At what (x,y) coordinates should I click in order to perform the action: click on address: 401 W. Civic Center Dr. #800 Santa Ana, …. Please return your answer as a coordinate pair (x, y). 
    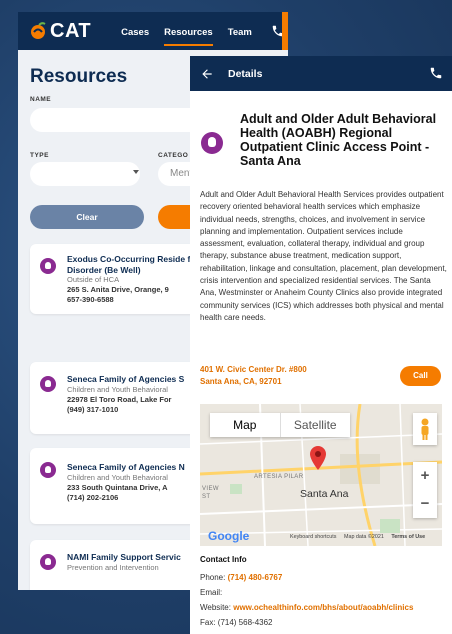
    Looking at the image, I should click on (253, 375).